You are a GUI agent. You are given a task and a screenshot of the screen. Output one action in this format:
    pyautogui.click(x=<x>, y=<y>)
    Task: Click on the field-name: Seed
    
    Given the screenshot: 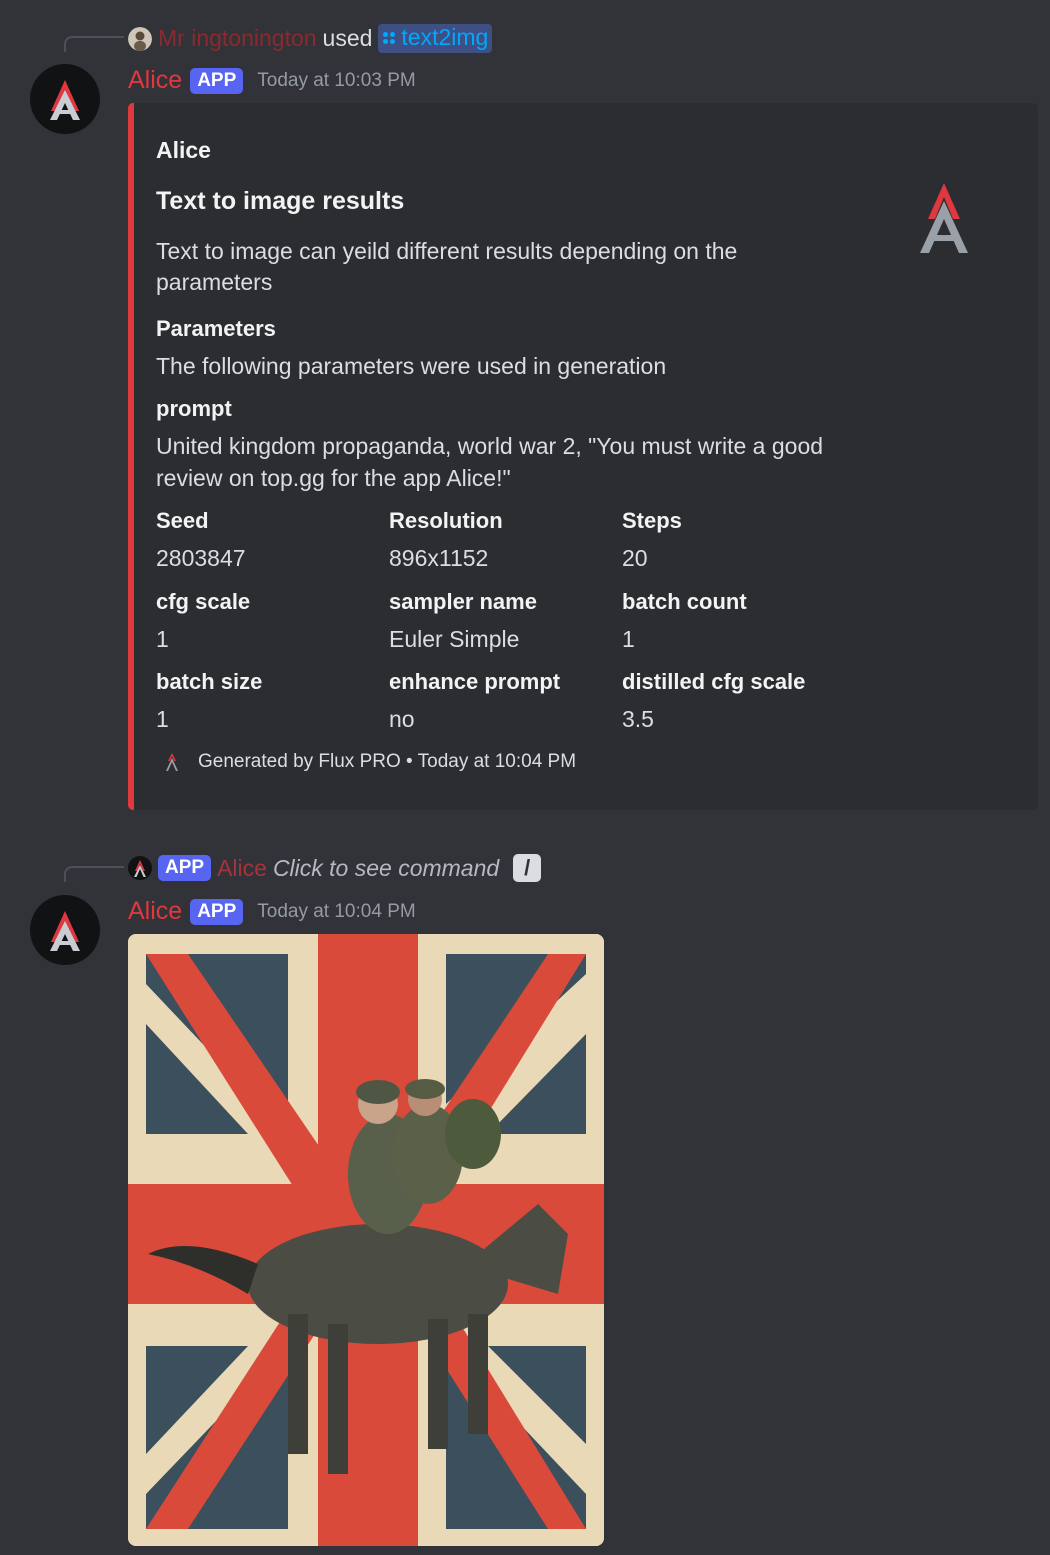 What is the action you would take?
    pyautogui.click(x=182, y=520)
    